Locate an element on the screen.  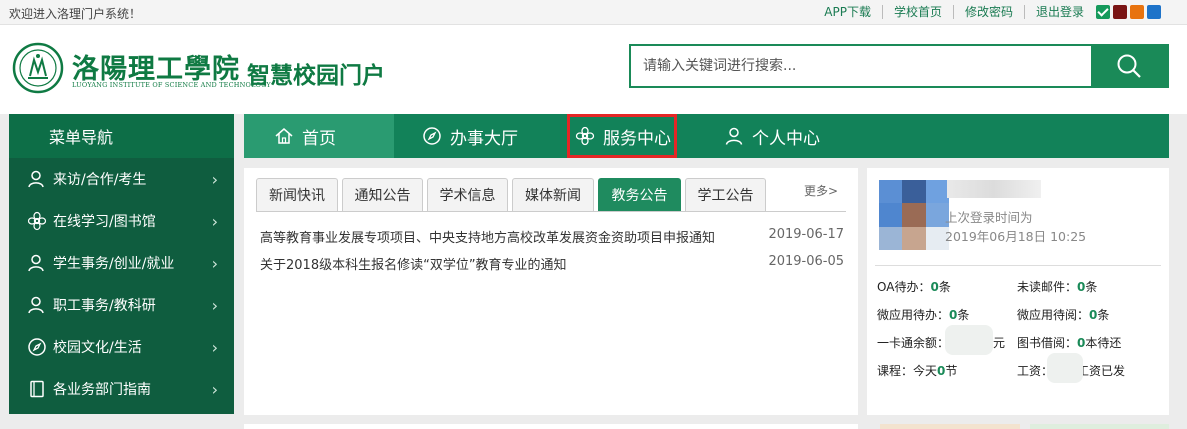
stat-unit: 元 is located at coordinates (999, 343).